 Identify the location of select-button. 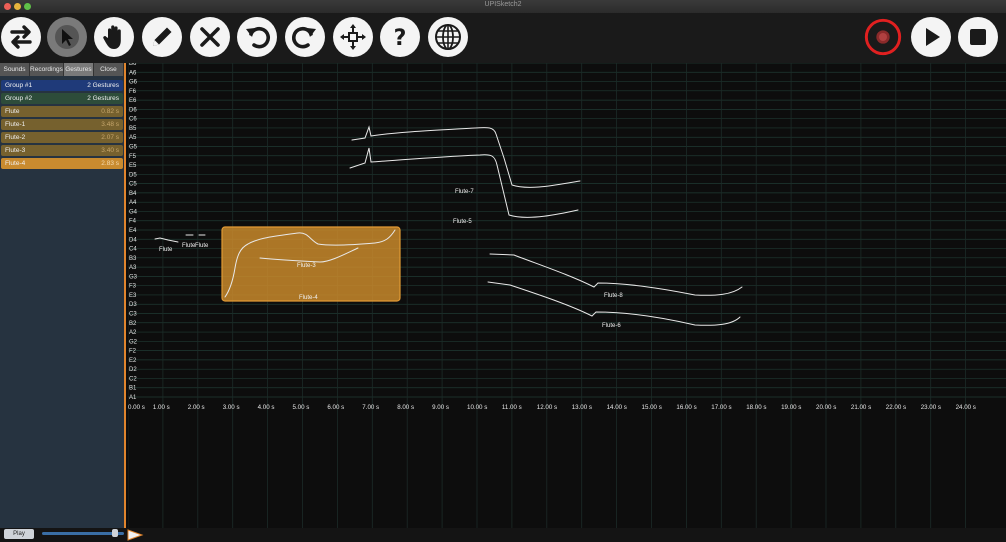
(67, 37).